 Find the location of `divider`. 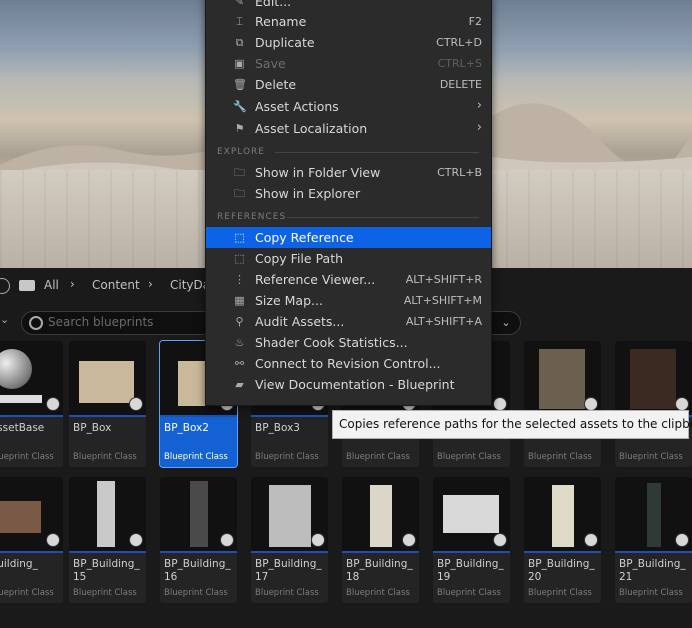

divider is located at coordinates (383, 217).